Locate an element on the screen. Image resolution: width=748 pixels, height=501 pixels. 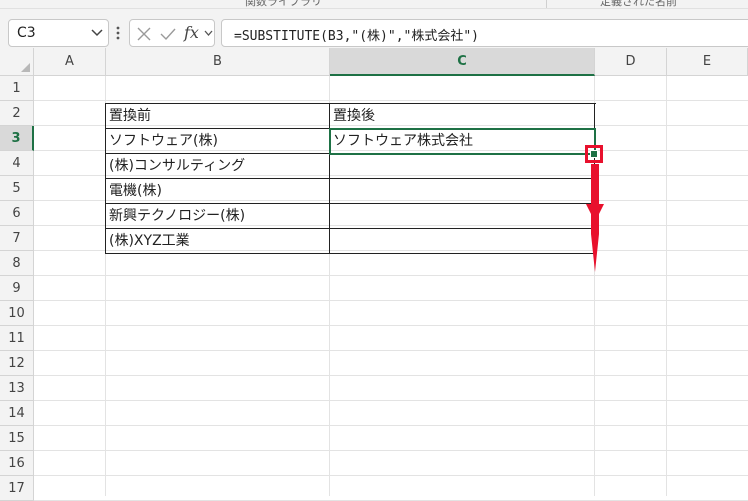
column-header-c: C is located at coordinates (462, 62).